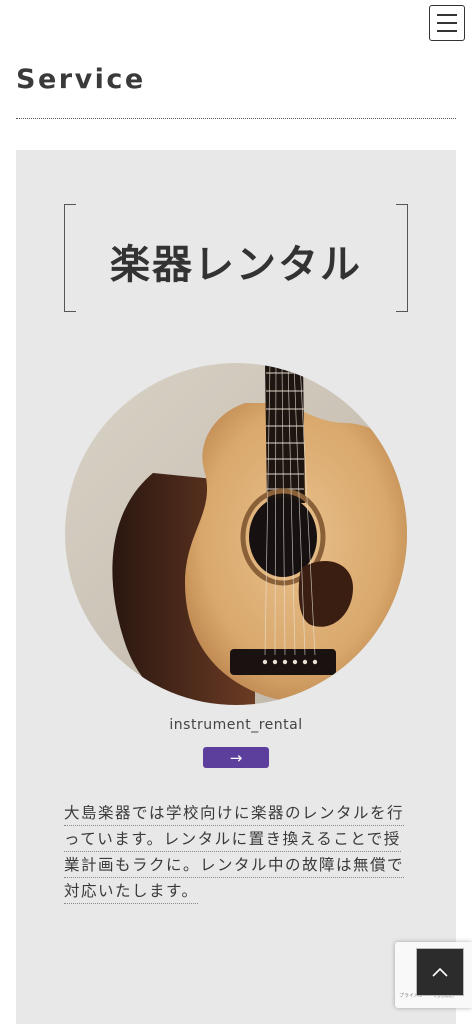 The height and width of the screenshot is (1024, 472). What do you see at coordinates (234, 865) in the screenshot?
I see `description-line: 業計画もラクに。レンタル中の故障は無償で` at bounding box center [234, 865].